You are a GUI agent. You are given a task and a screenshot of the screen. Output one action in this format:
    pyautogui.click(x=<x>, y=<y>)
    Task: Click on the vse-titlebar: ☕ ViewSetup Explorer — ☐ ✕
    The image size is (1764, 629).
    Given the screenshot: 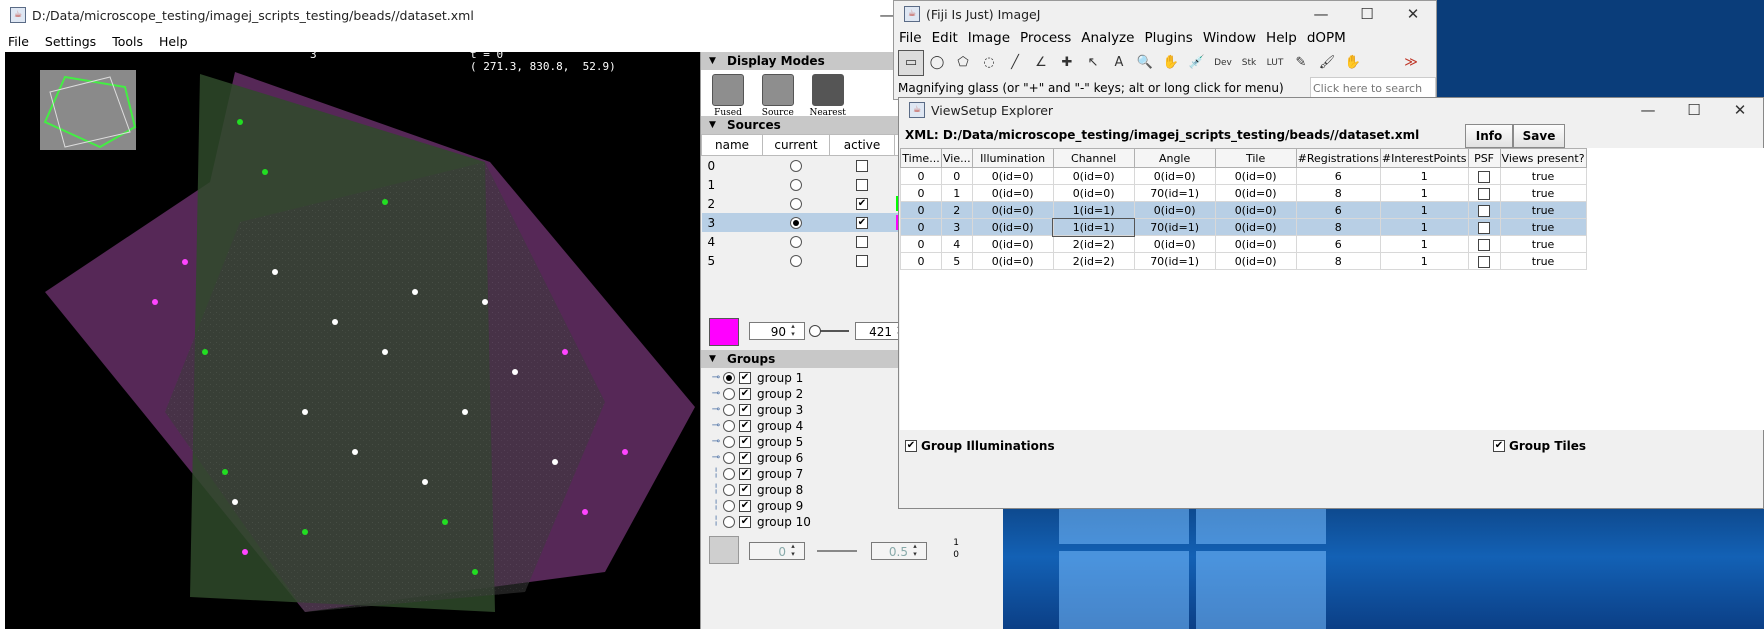 What is the action you would take?
    pyautogui.click(x=1331, y=110)
    